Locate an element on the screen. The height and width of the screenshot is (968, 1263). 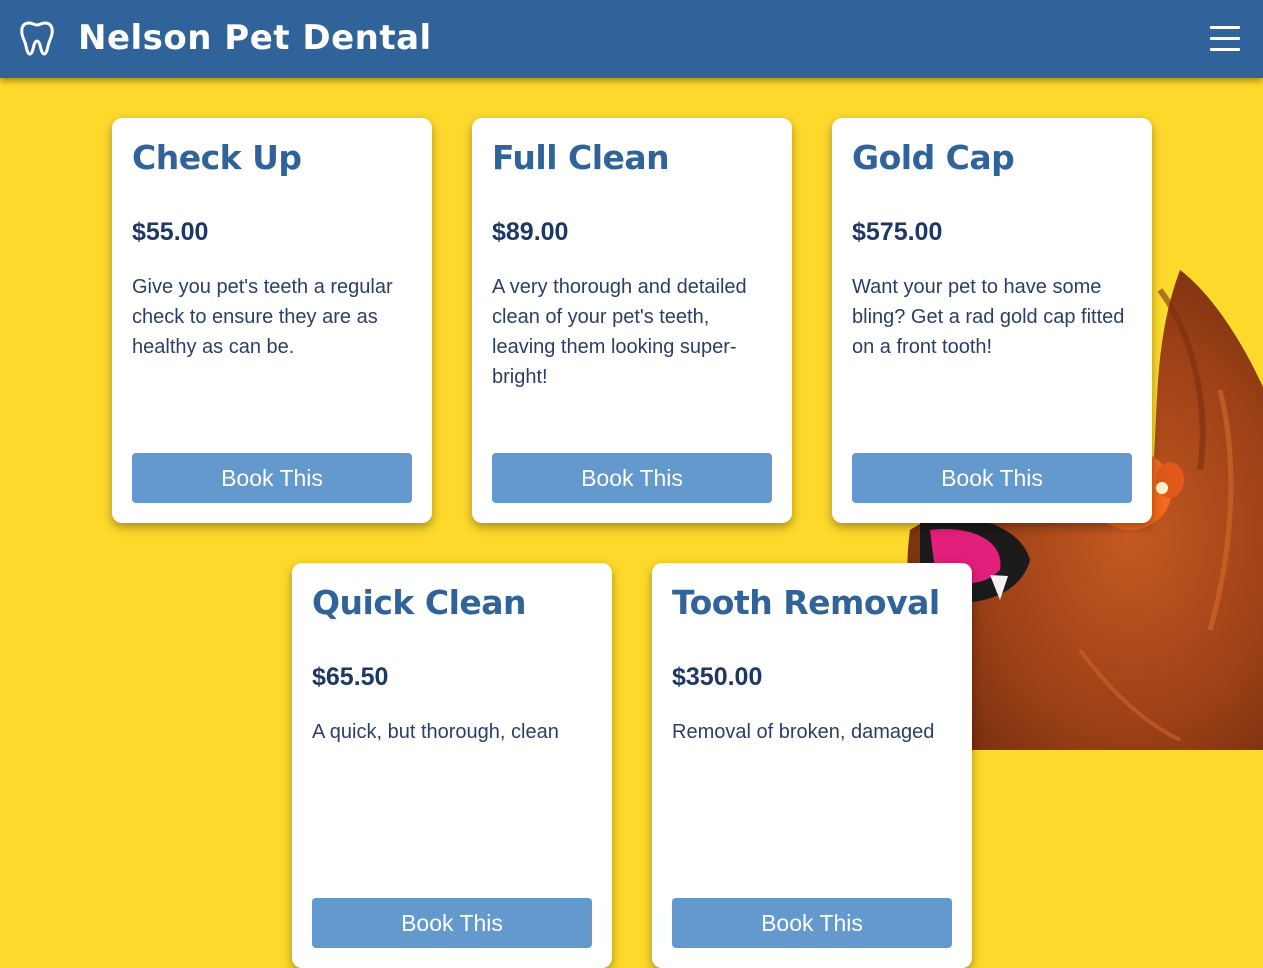
service-description: Removal of broken, damaged is located at coordinates (803, 732).